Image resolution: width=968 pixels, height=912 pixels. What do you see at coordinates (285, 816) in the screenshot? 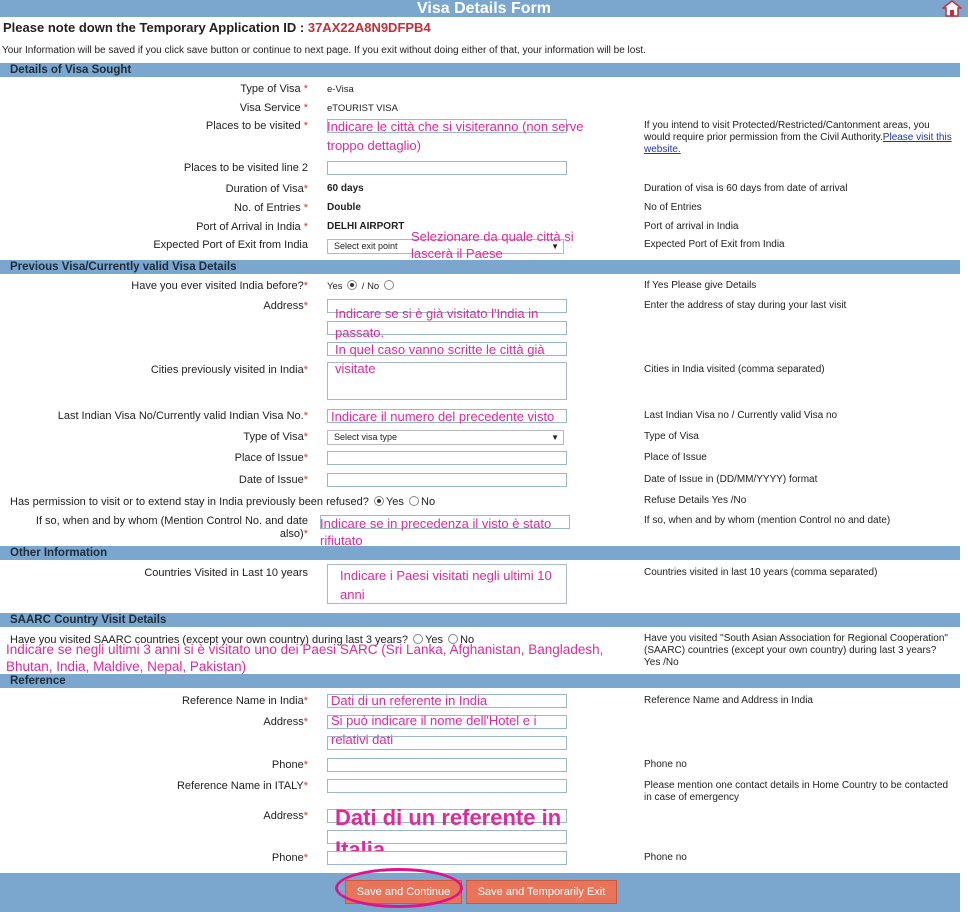
I see `ref-address-italy-label: Address*` at bounding box center [285, 816].